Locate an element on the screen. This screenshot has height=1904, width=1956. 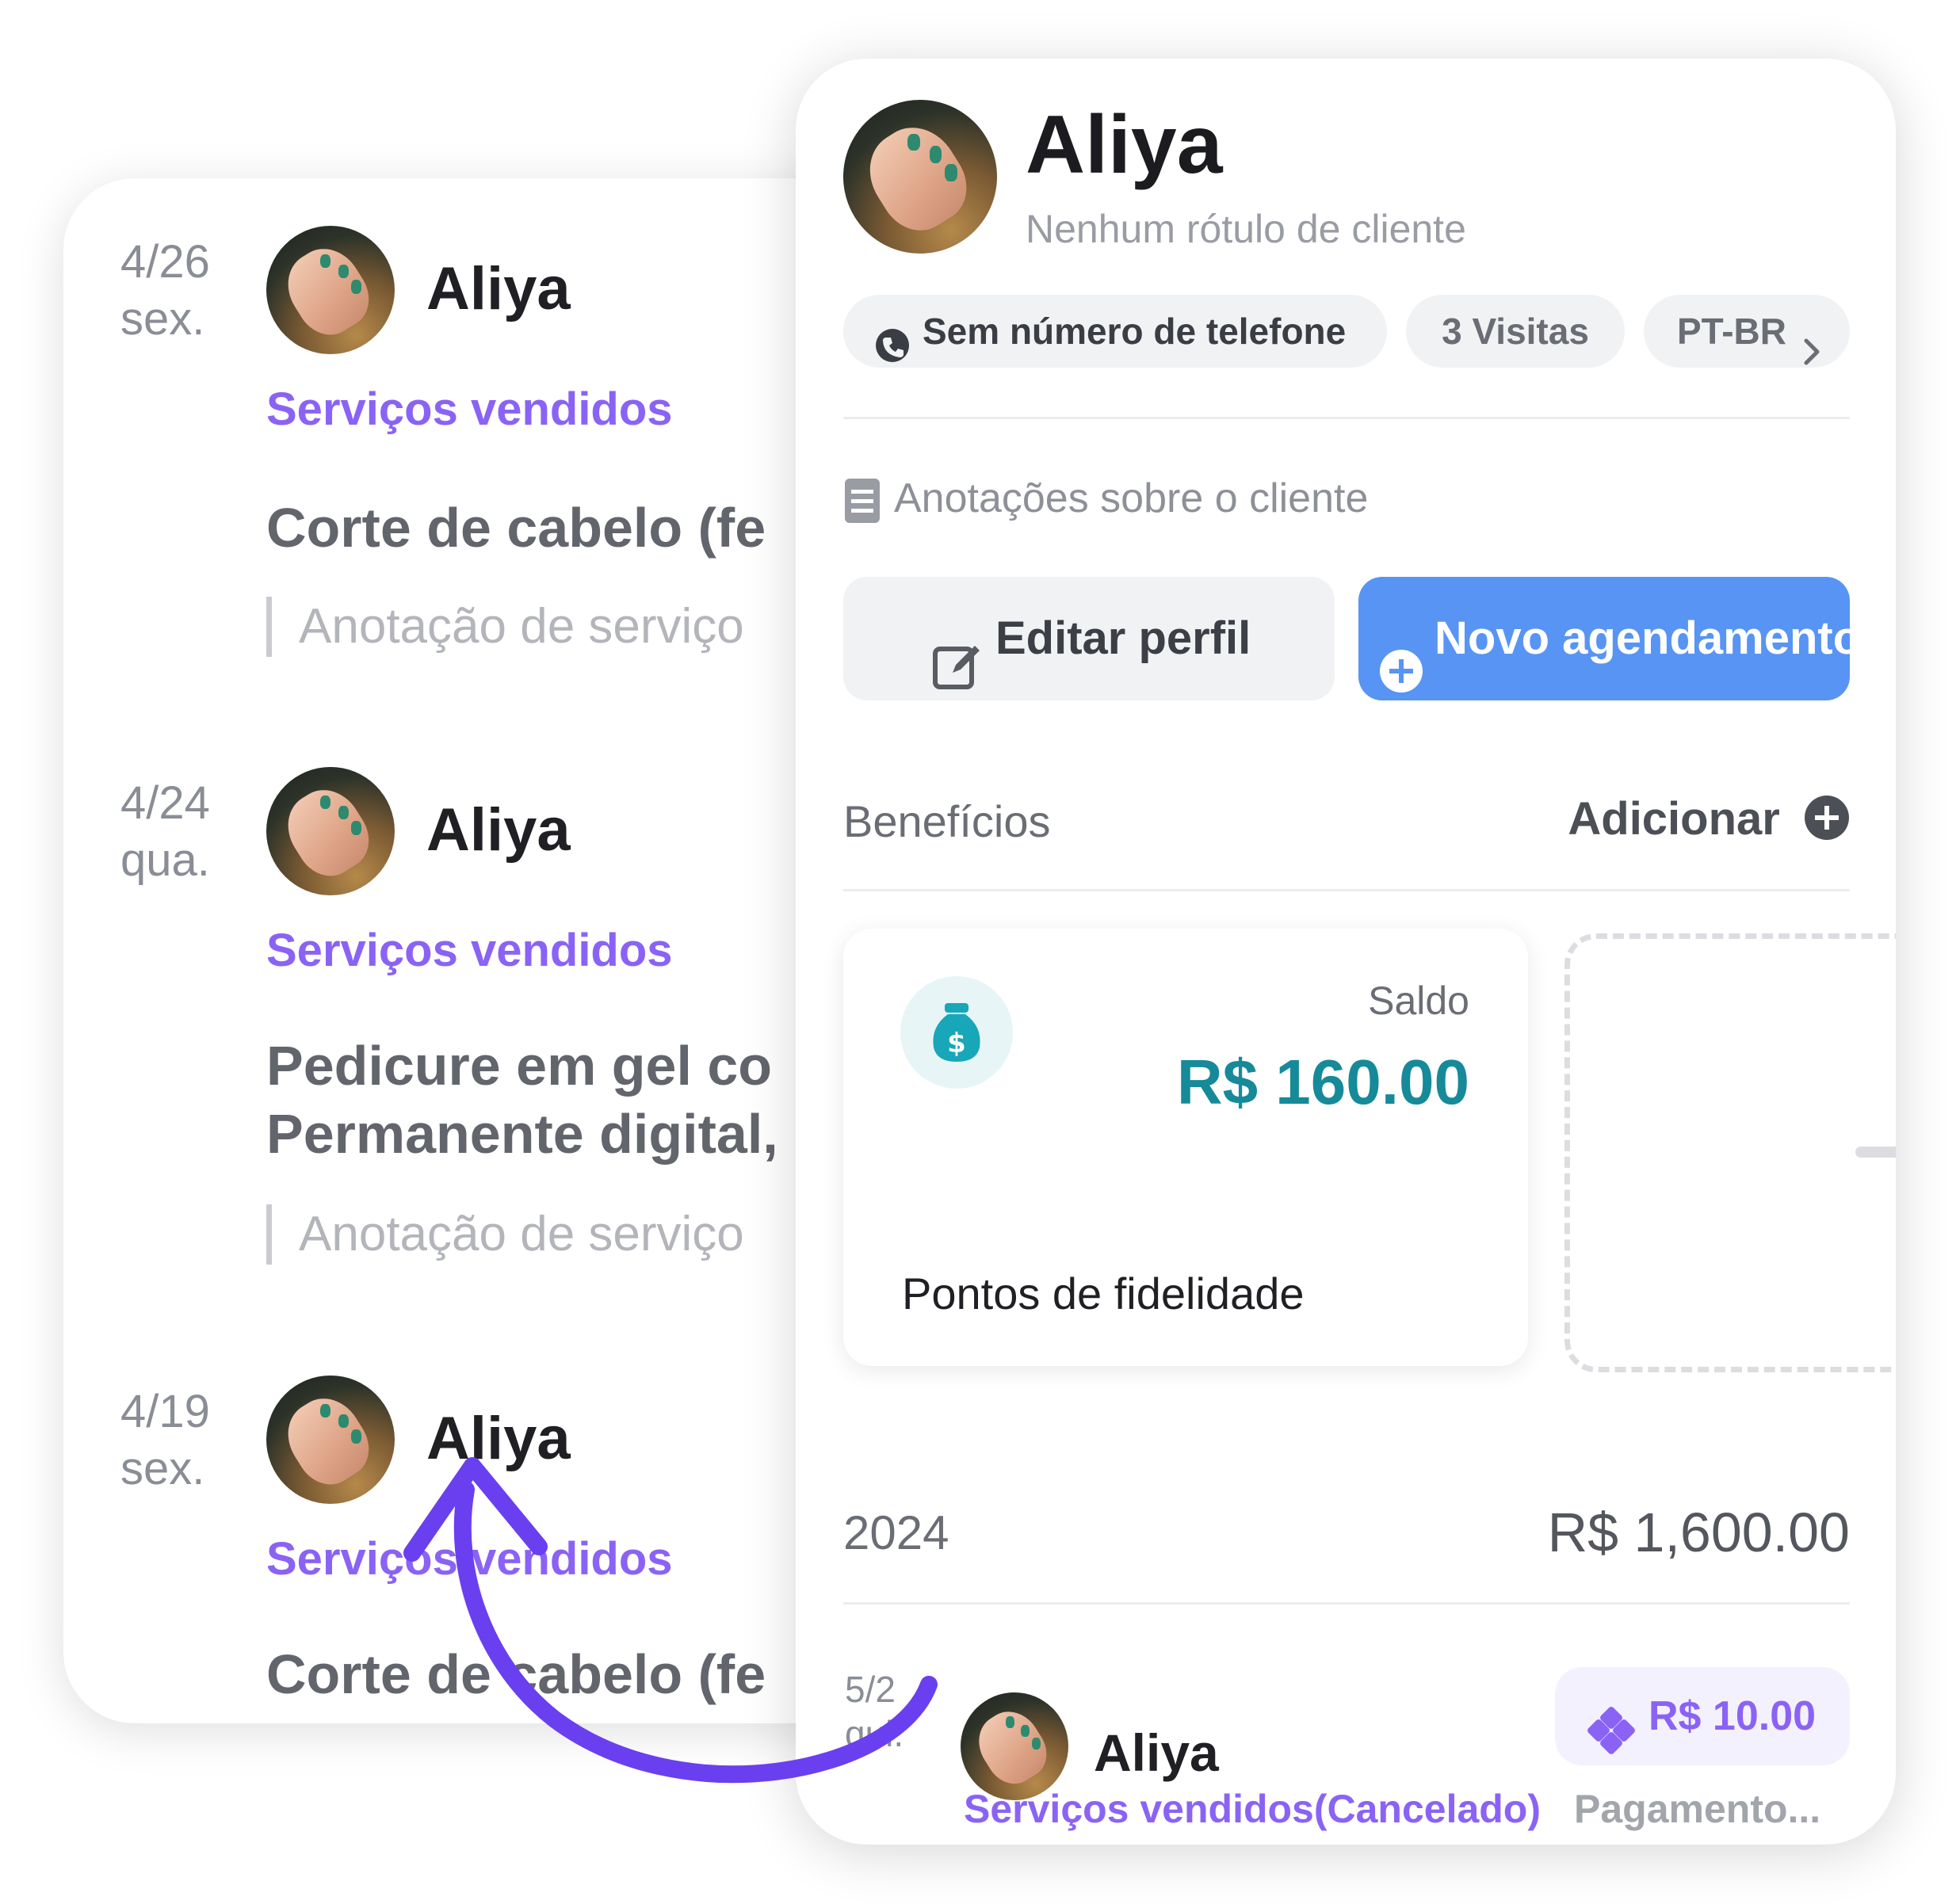
plus-icon is located at coordinates (1875, 1152).